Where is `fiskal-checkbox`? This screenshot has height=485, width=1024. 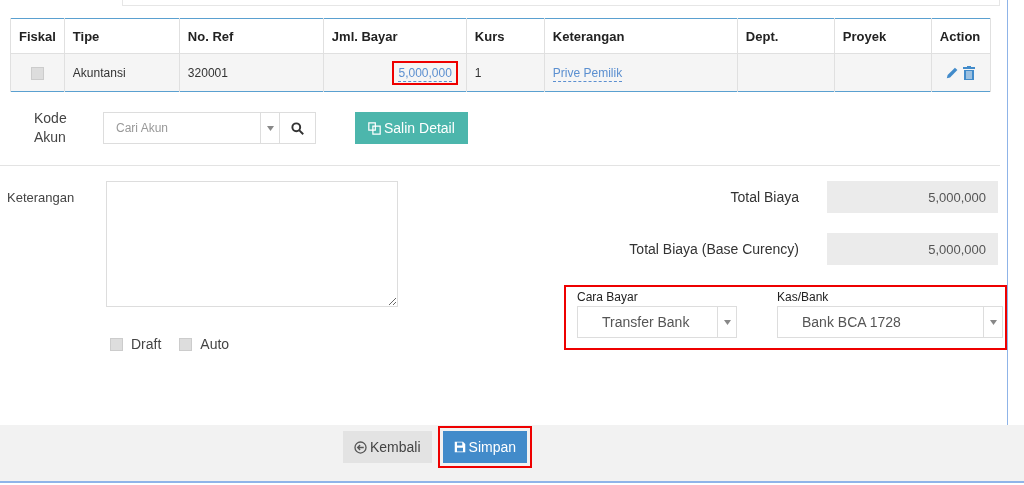
fiskal-checkbox is located at coordinates (37, 73).